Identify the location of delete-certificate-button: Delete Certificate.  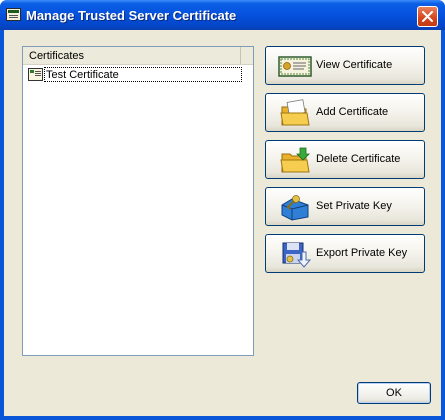
(345, 159).